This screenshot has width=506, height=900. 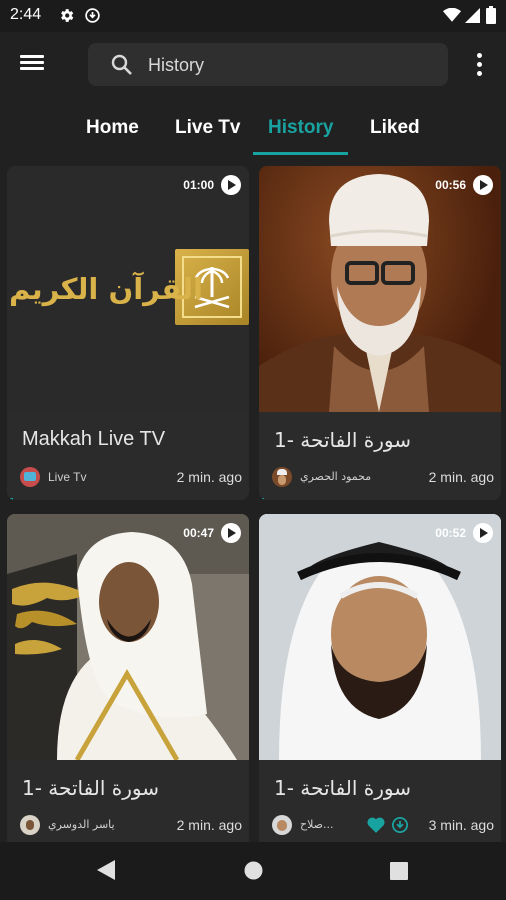 What do you see at coordinates (450, 533) in the screenshot?
I see `duration-text: 00:52` at bounding box center [450, 533].